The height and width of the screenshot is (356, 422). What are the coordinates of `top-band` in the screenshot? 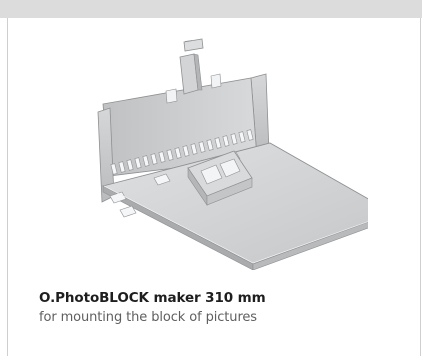 It's located at (211, 9).